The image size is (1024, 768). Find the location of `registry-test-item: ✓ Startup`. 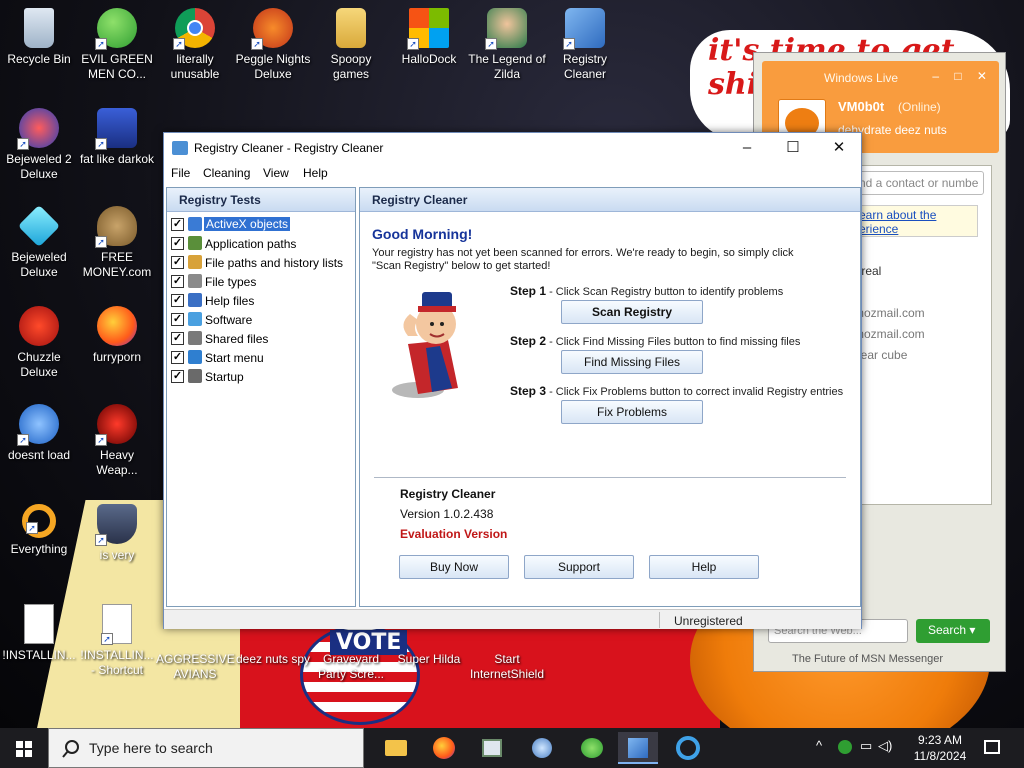

registry-test-item: ✓ Startup is located at coordinates (261, 377).